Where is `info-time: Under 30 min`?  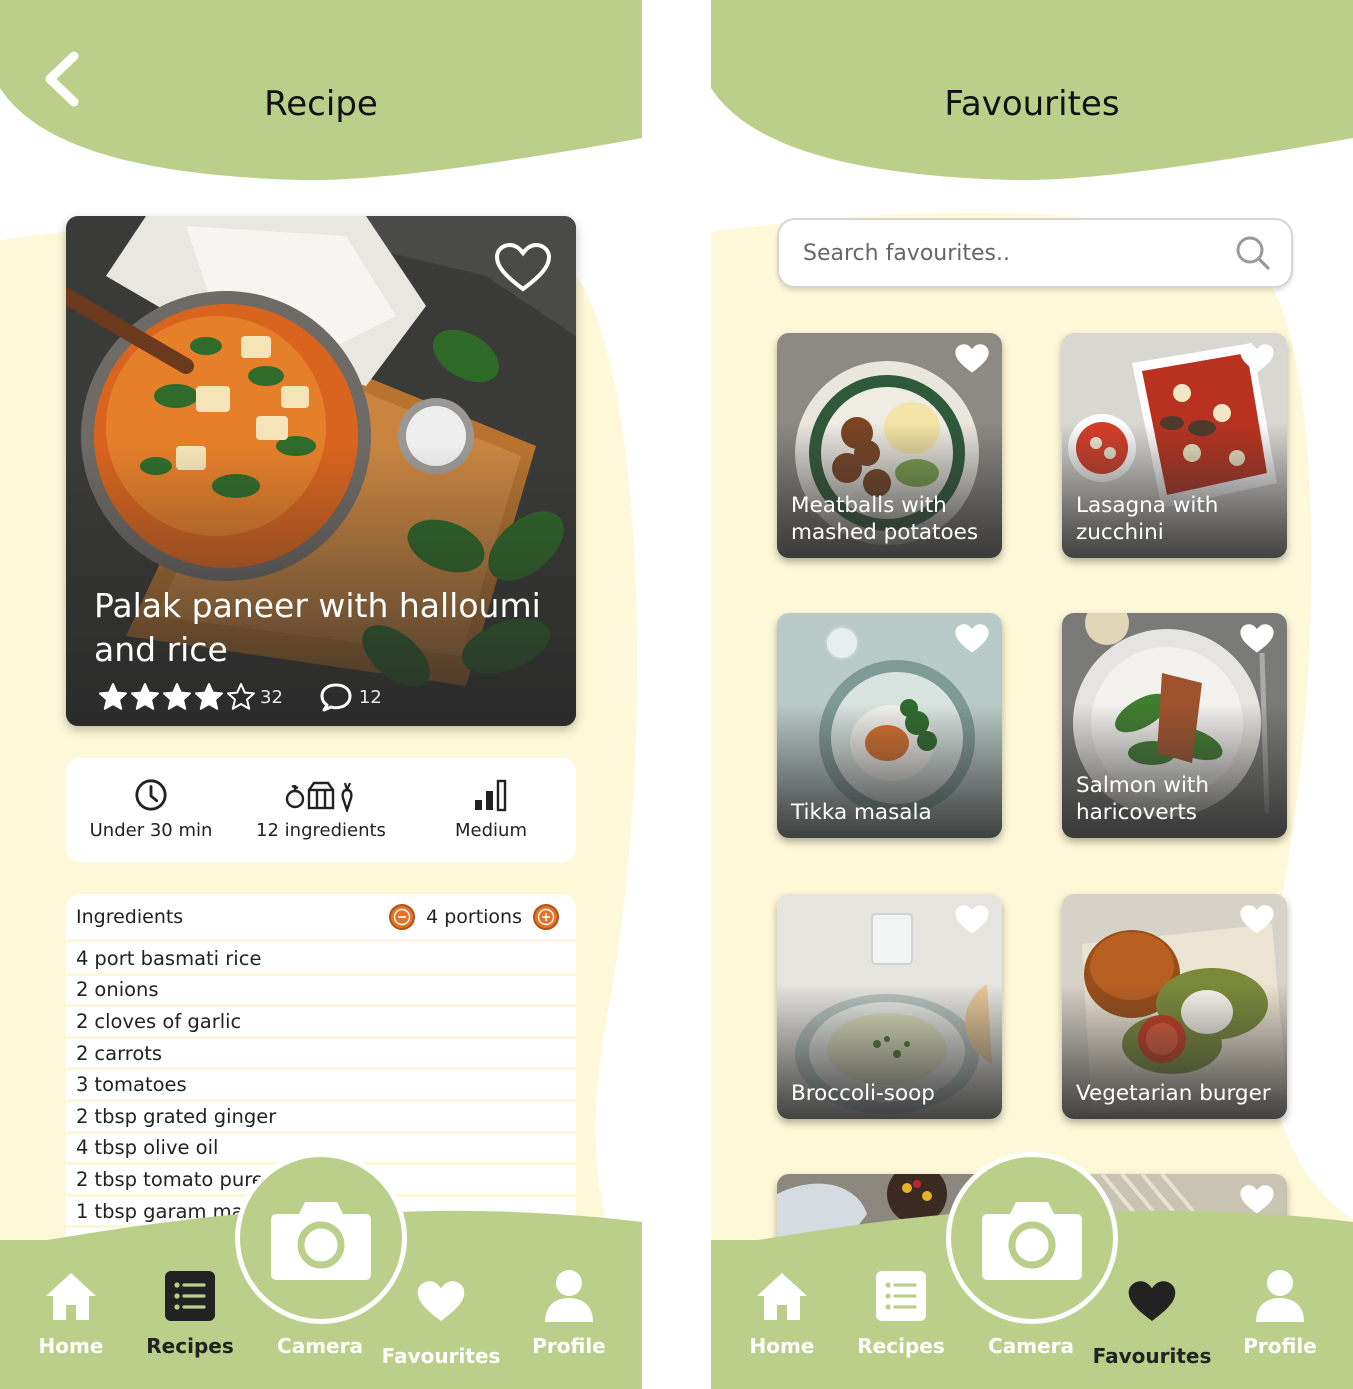
info-time: Under 30 min is located at coordinates (151, 810).